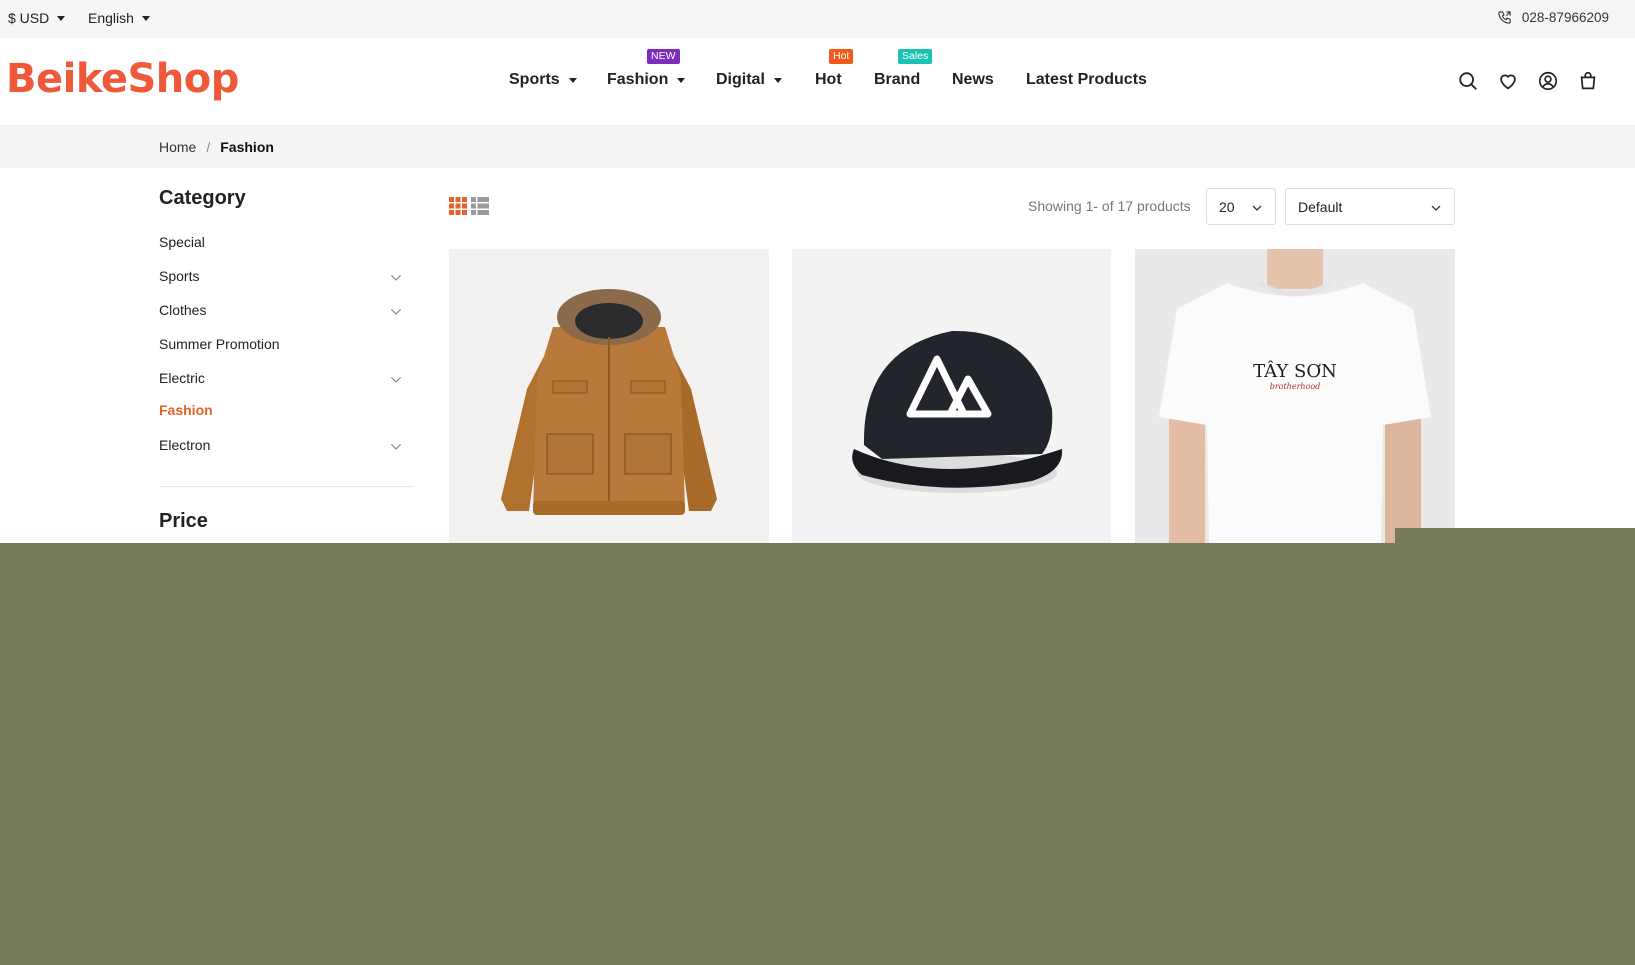 The width and height of the screenshot is (1635, 965). What do you see at coordinates (1508, 81) in the screenshot?
I see `heart-icon` at bounding box center [1508, 81].